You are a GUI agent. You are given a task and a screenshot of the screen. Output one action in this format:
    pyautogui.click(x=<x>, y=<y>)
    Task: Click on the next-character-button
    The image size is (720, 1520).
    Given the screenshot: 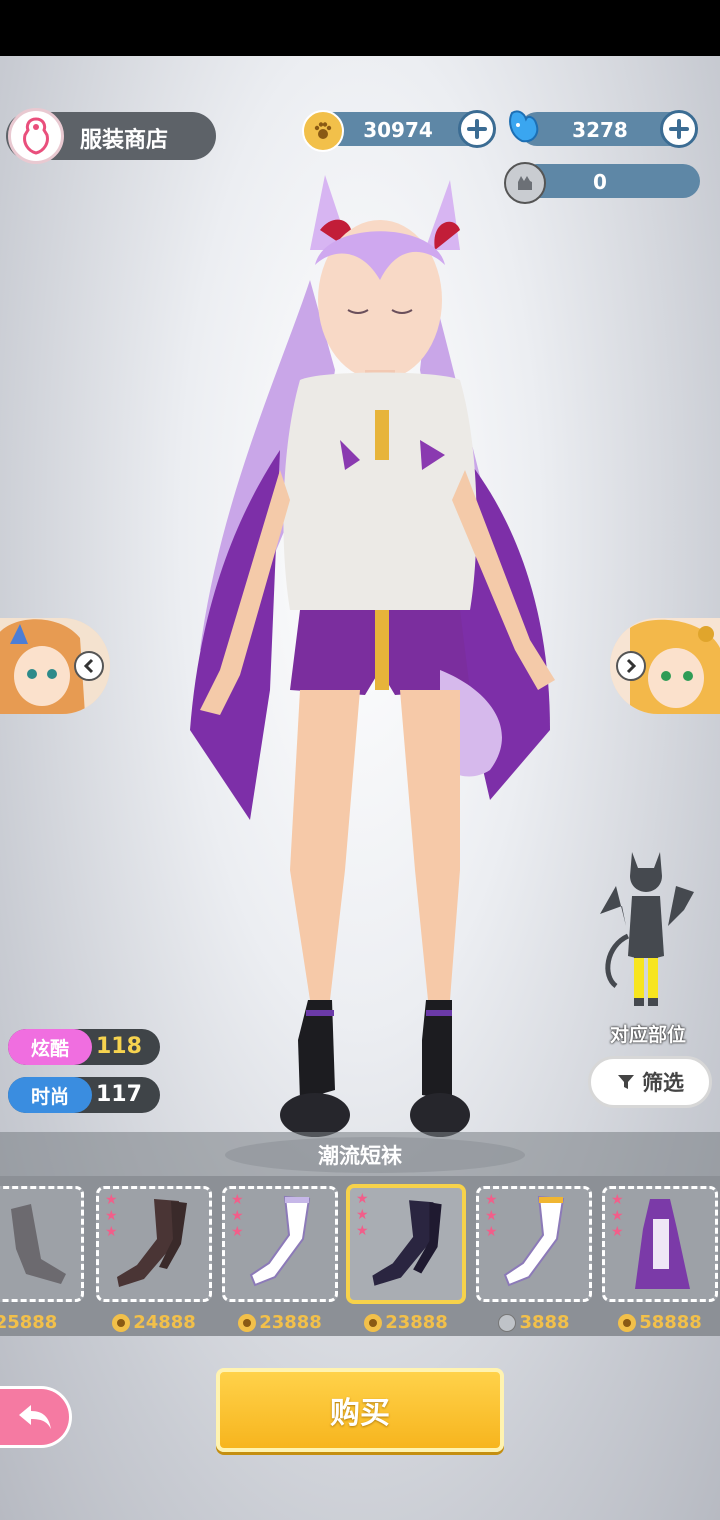 What is the action you would take?
    pyautogui.click(x=665, y=666)
    